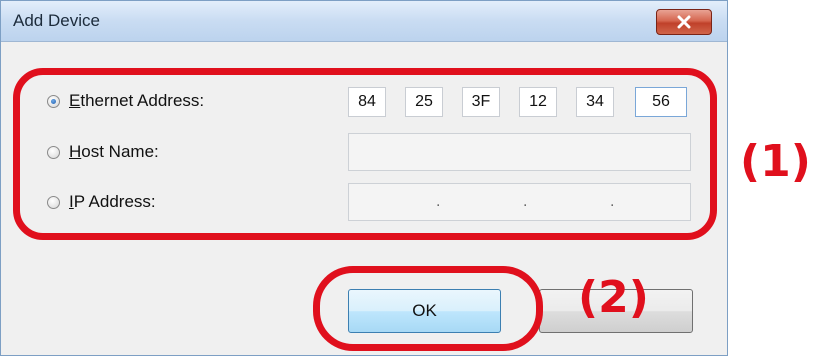 The image size is (837, 356). I want to click on close-icon, so click(684, 22).